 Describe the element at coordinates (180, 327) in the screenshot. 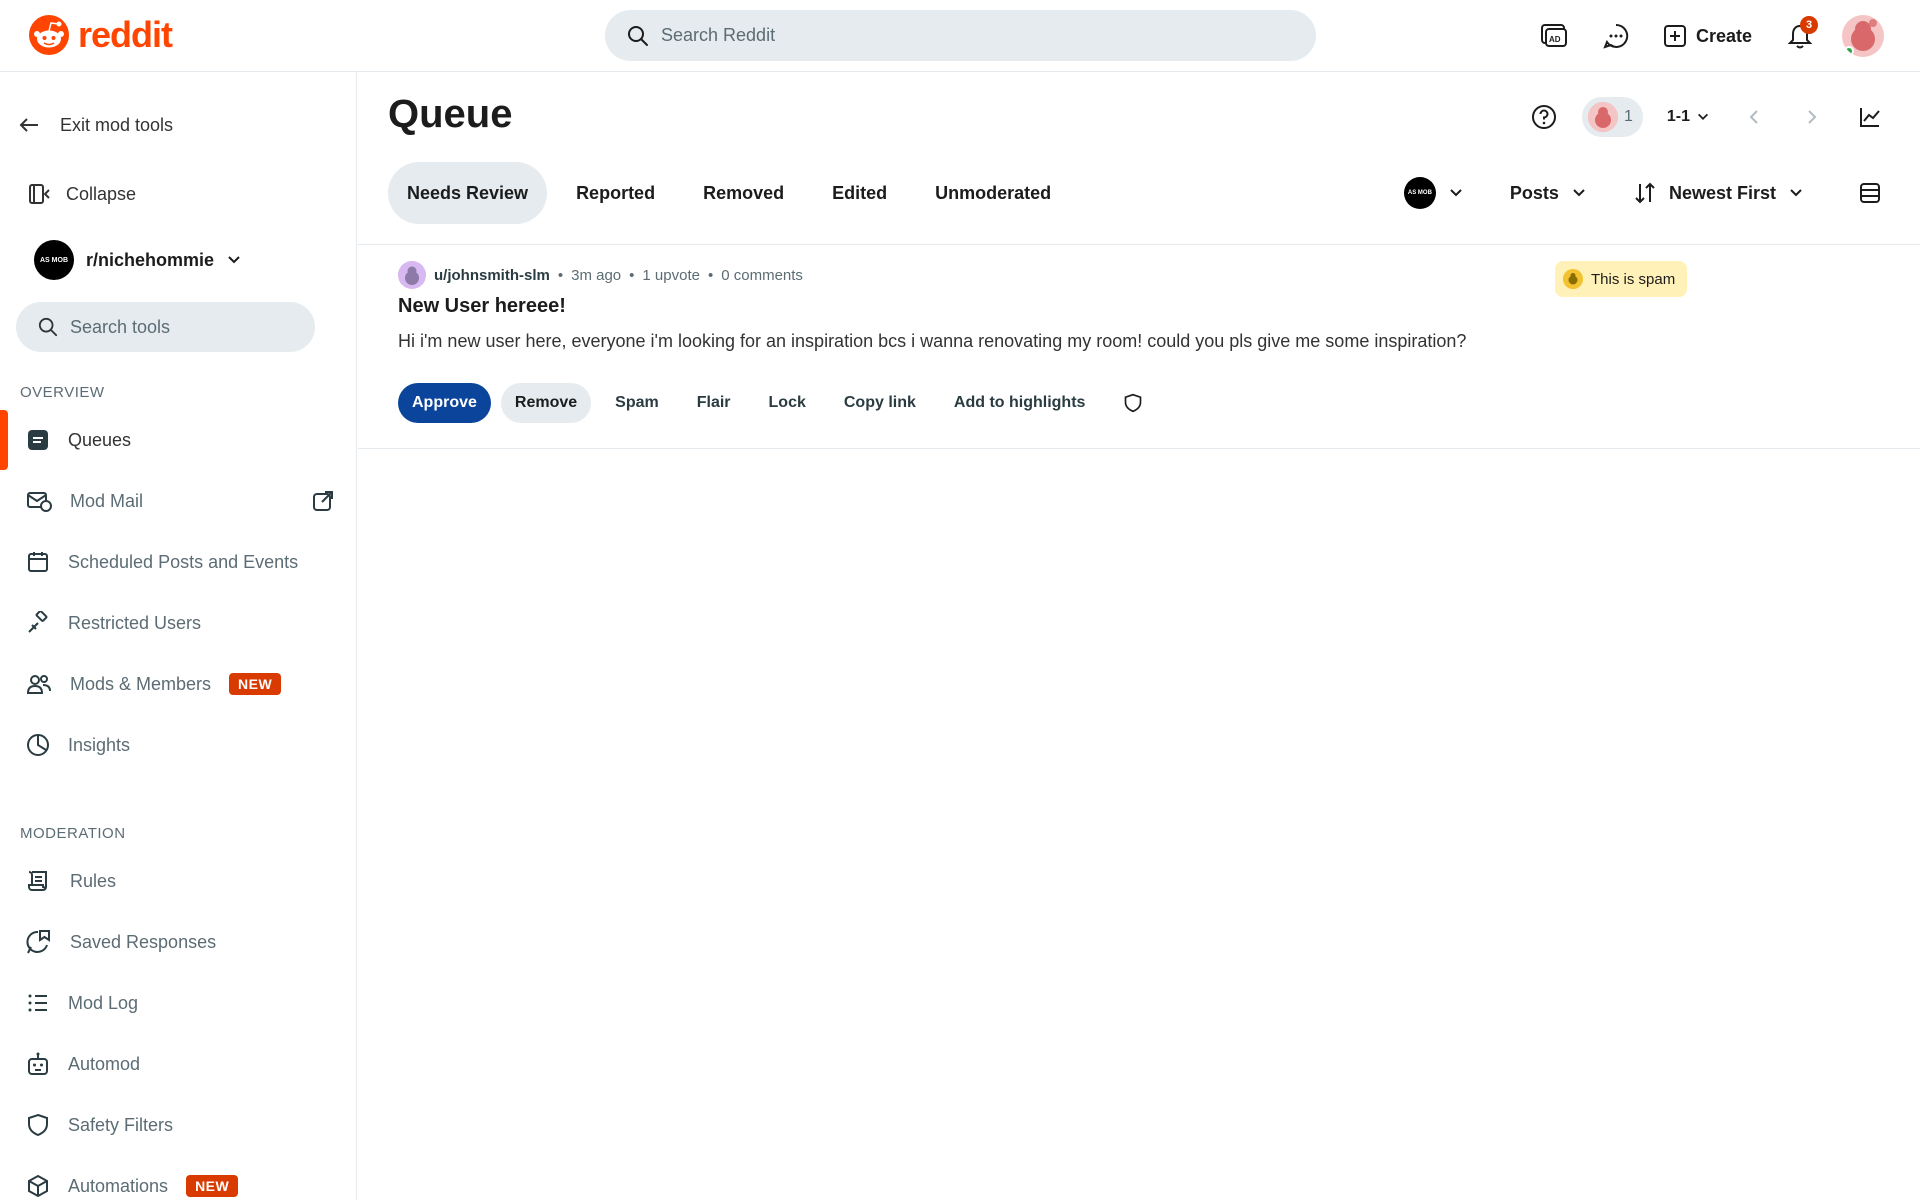

I see `search-tools-input` at that location.